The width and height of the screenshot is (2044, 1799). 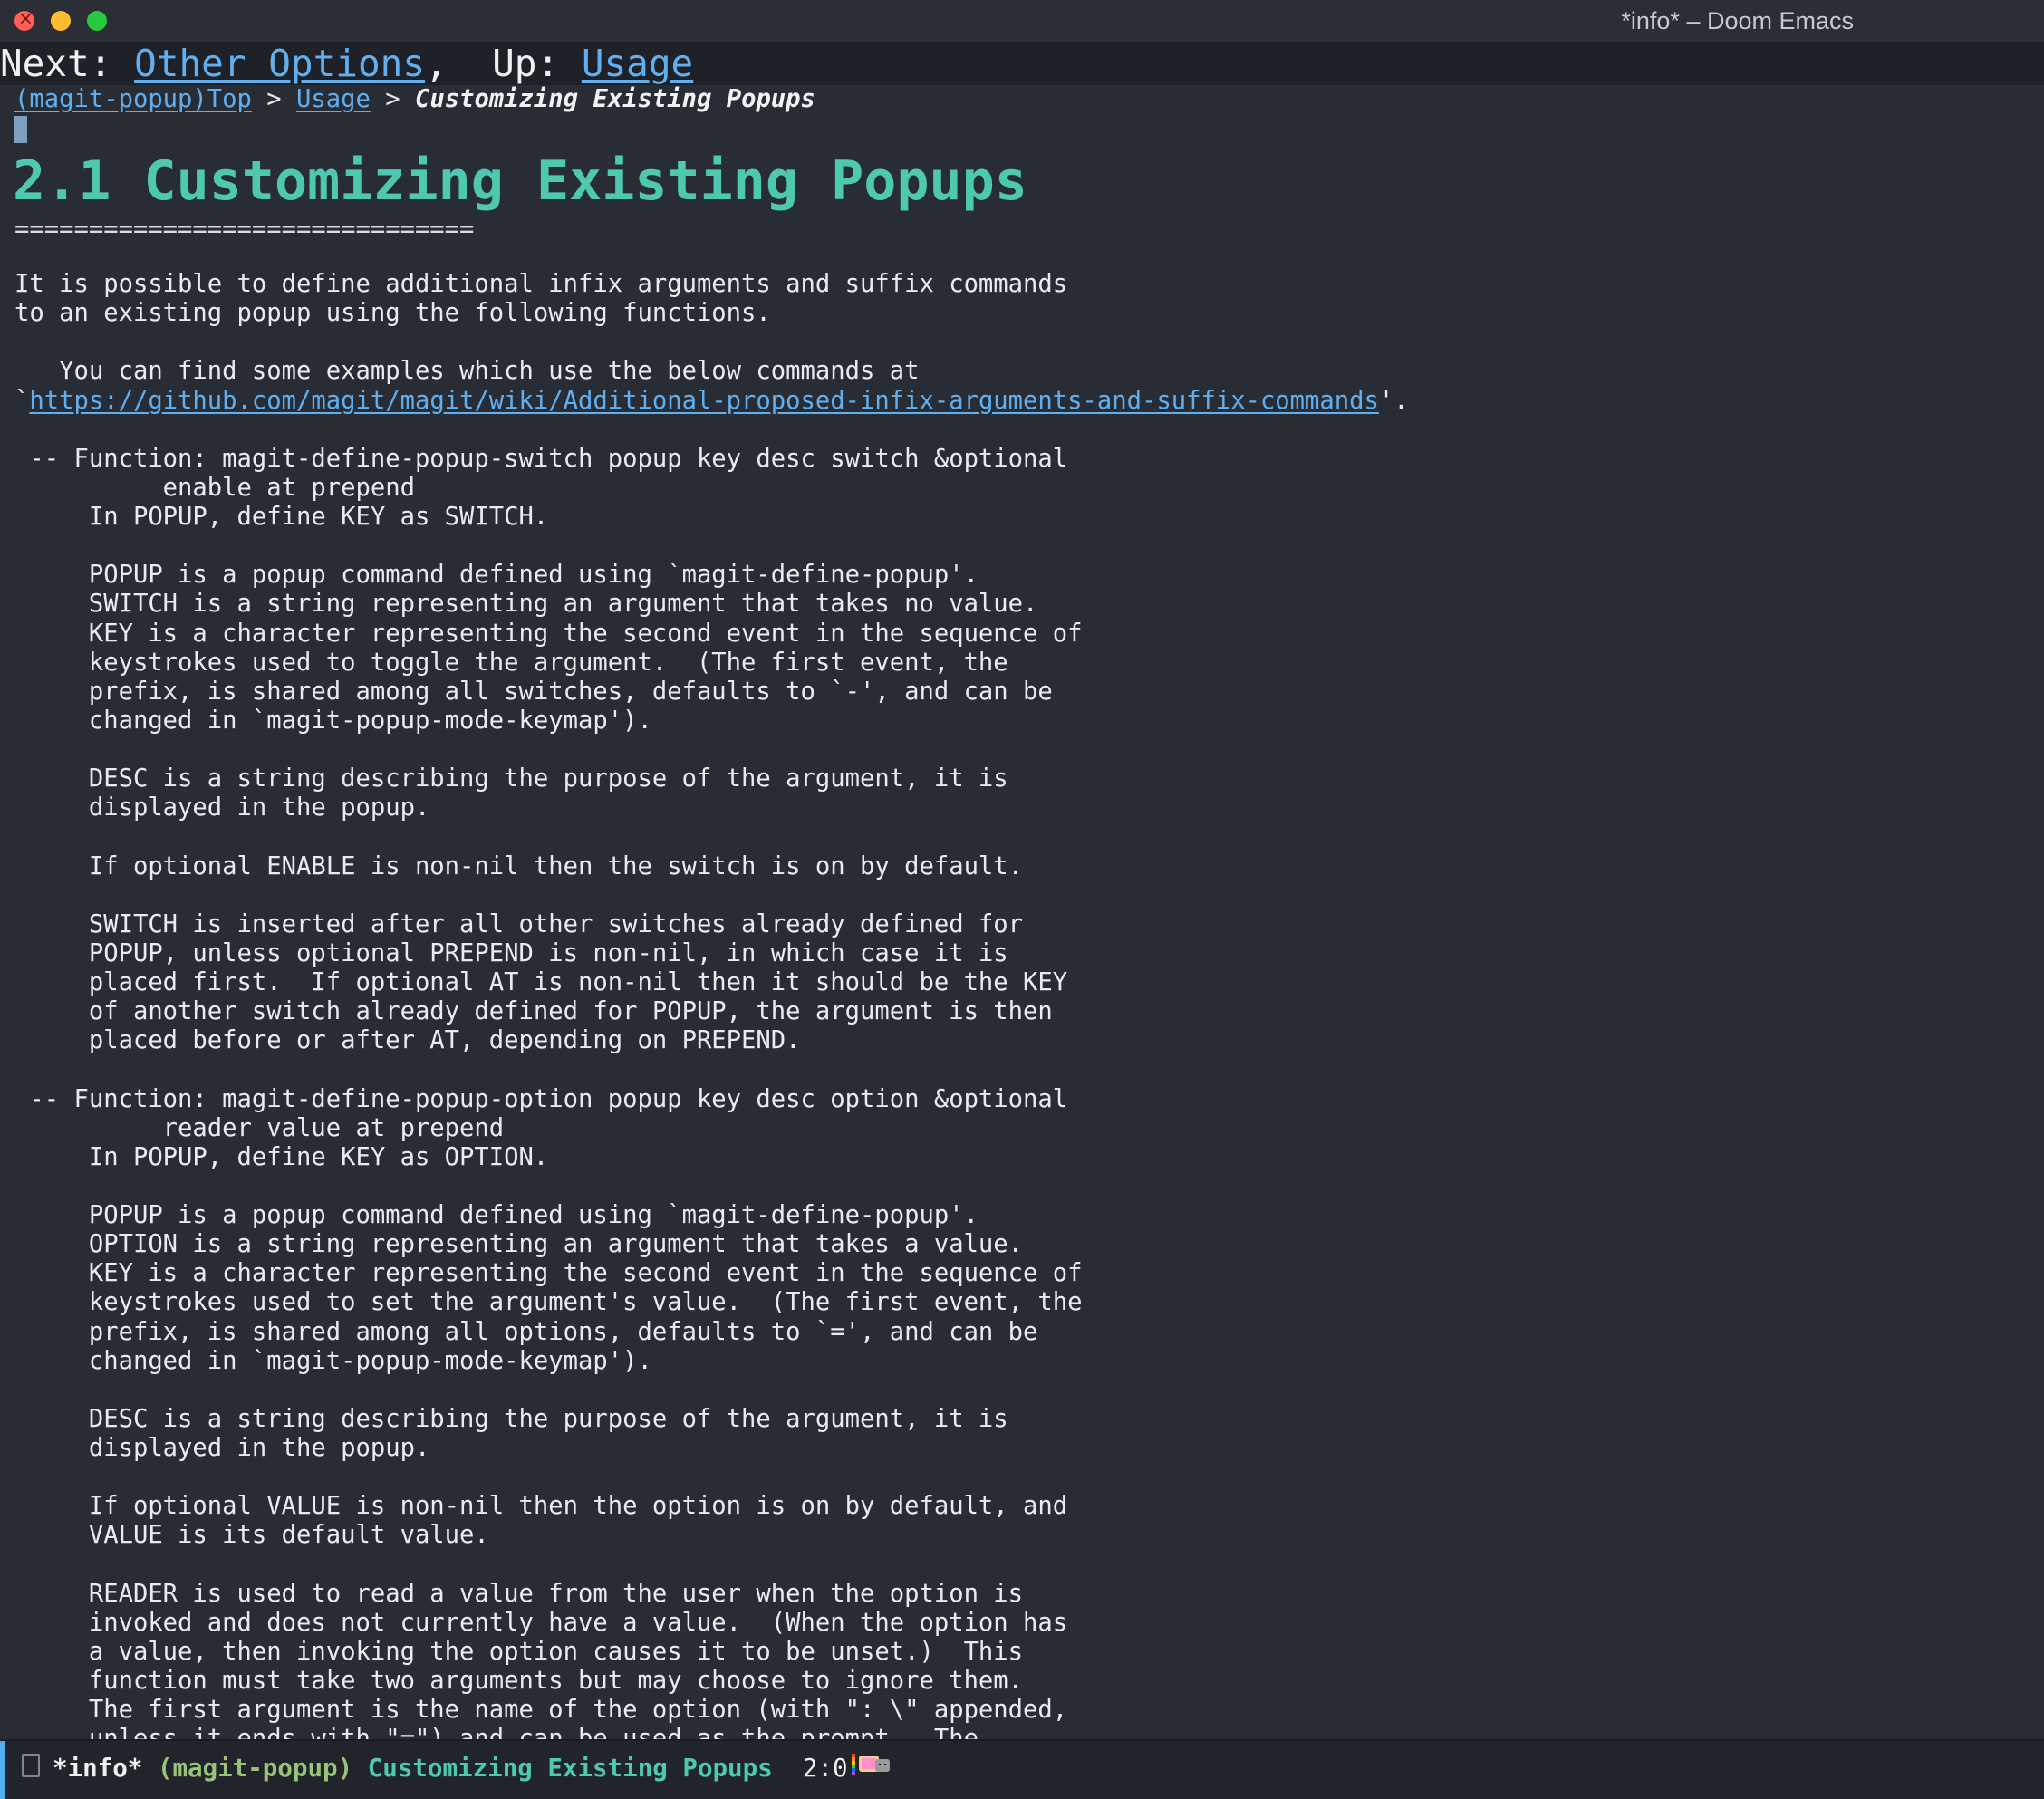 What do you see at coordinates (570, 1768) in the screenshot?
I see `info-node-name: Customizing Existing Popups` at bounding box center [570, 1768].